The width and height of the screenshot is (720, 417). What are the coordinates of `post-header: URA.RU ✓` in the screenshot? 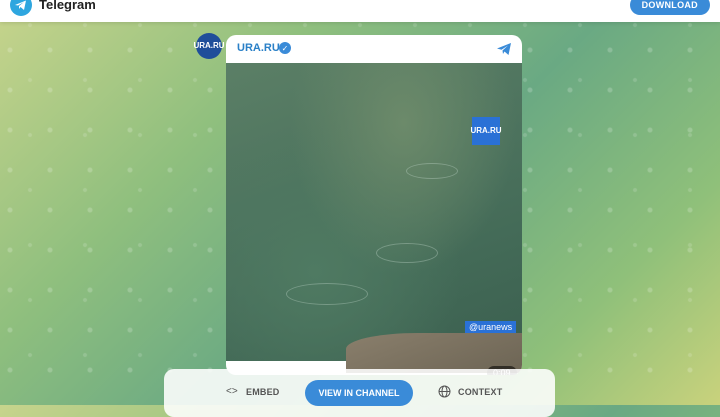 It's located at (374, 49).